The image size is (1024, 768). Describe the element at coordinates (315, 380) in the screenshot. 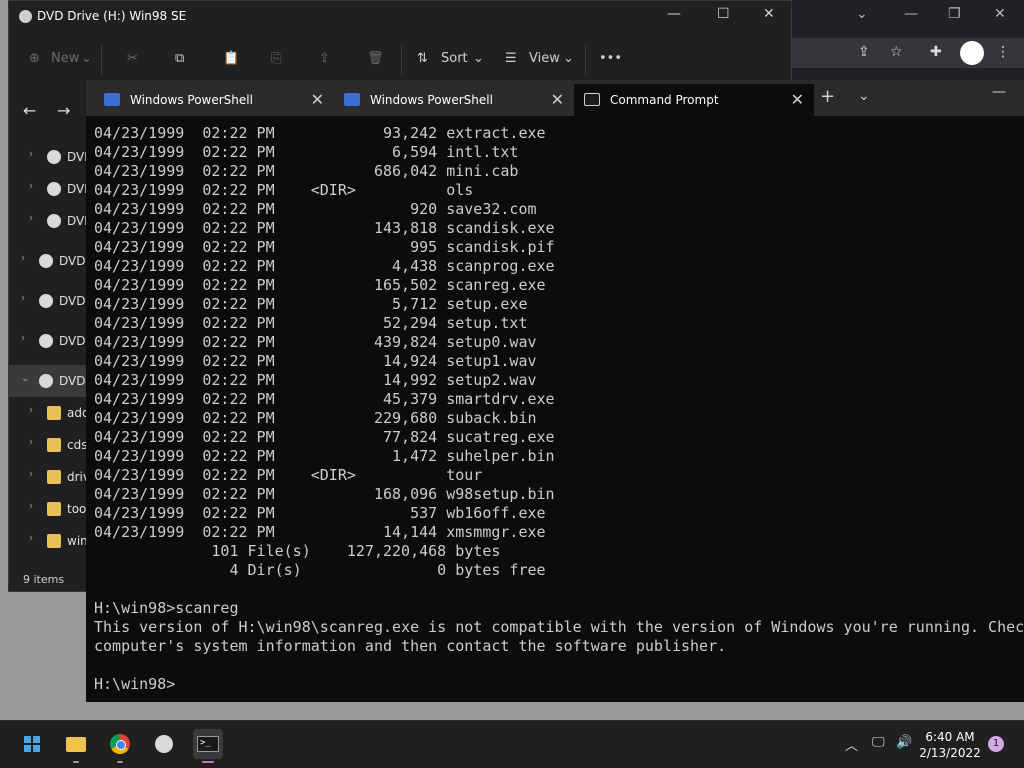

I see `console-line: 04/23/1999 02:22 PM 14,992 setup2.wav` at that location.